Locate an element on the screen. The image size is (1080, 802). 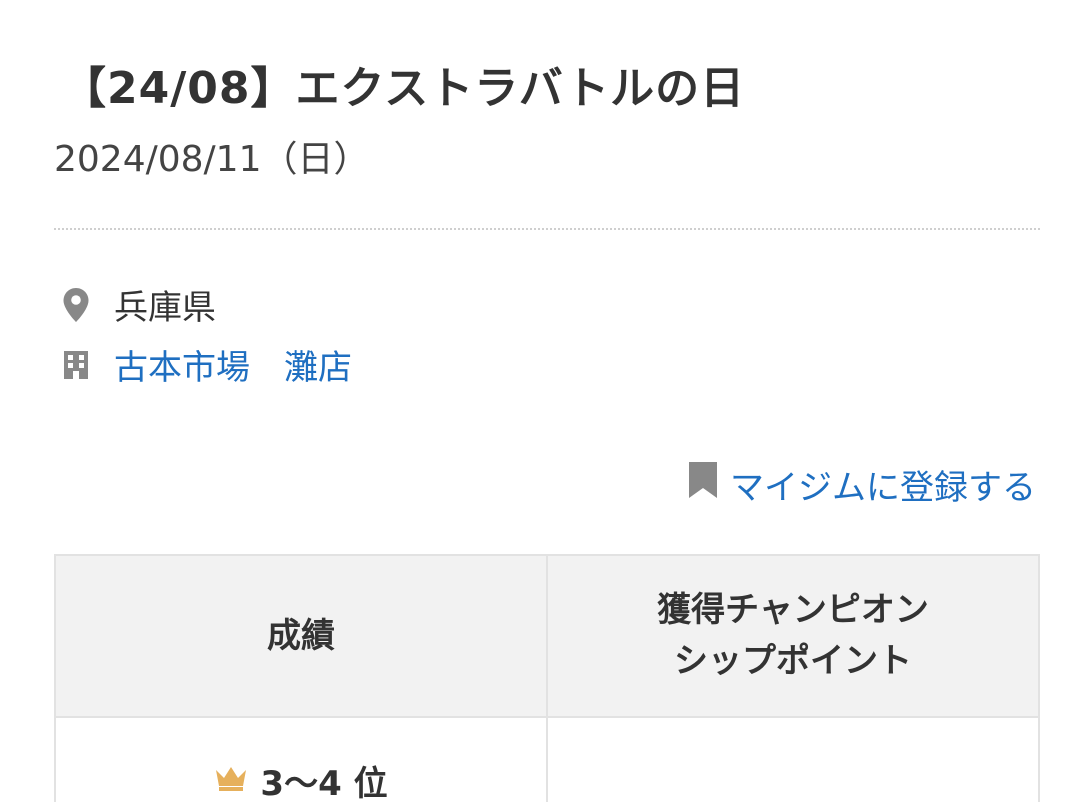
header-points: 獲得チャンピオン シップポイント is located at coordinates (793, 635).